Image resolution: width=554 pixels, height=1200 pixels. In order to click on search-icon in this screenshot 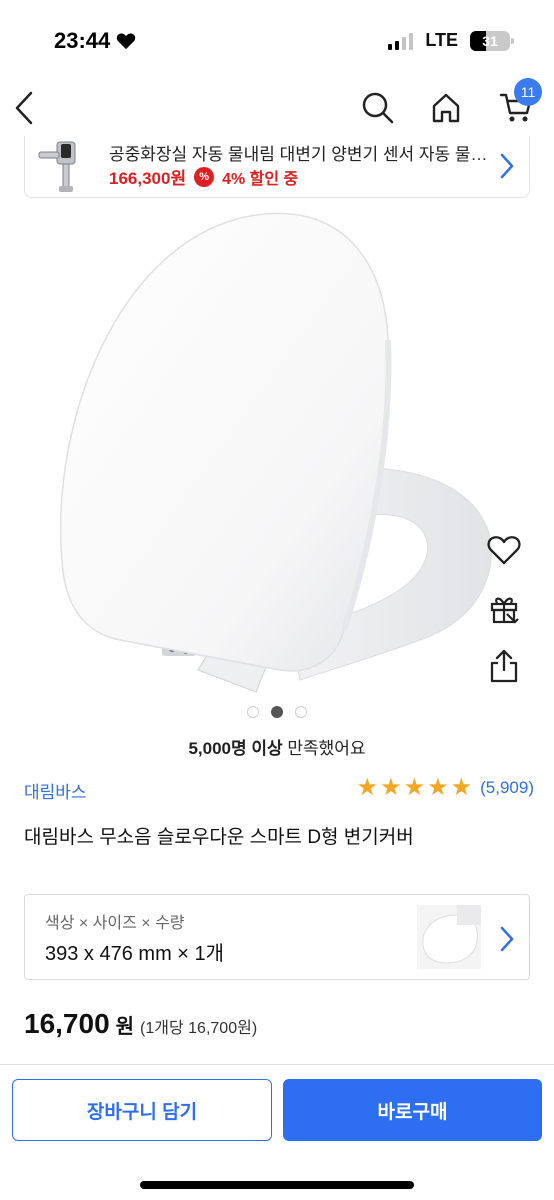, I will do `click(378, 108)`.